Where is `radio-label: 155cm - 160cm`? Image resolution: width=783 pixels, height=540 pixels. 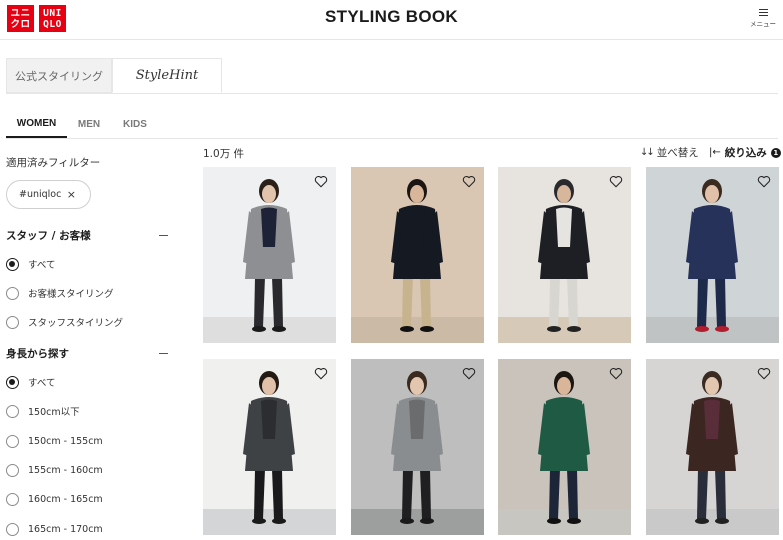
radio-label: 155cm - 160cm is located at coordinates (65, 470).